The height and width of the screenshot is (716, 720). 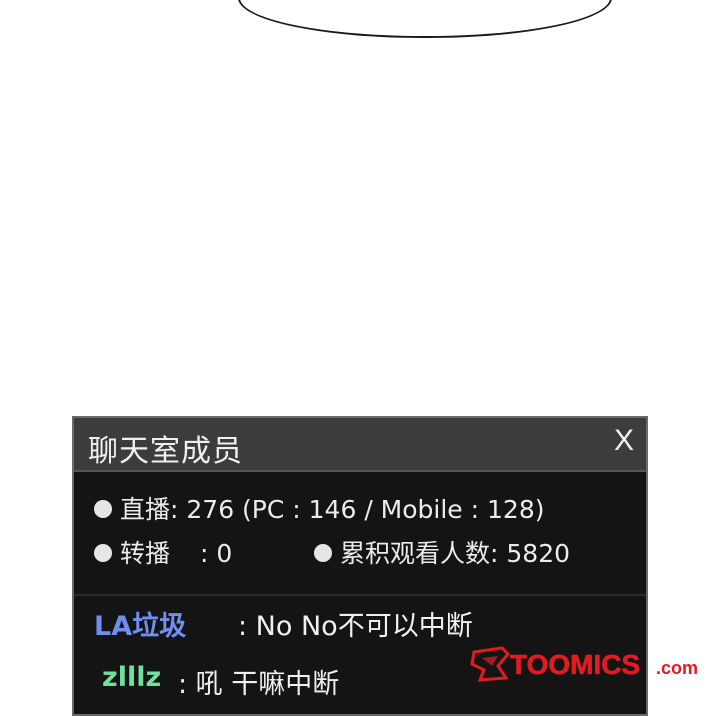 What do you see at coordinates (425, 19) in the screenshot?
I see `speech-bubble` at bounding box center [425, 19].